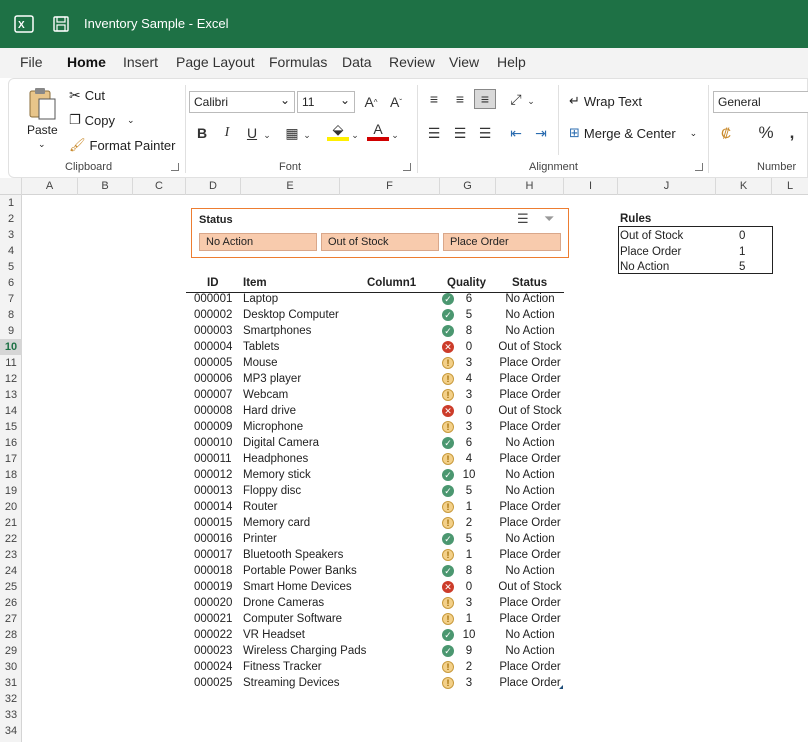 The height and width of the screenshot is (742, 808). Describe the element at coordinates (434, 99) in the screenshot. I see `align-top-icon: ≡` at that location.